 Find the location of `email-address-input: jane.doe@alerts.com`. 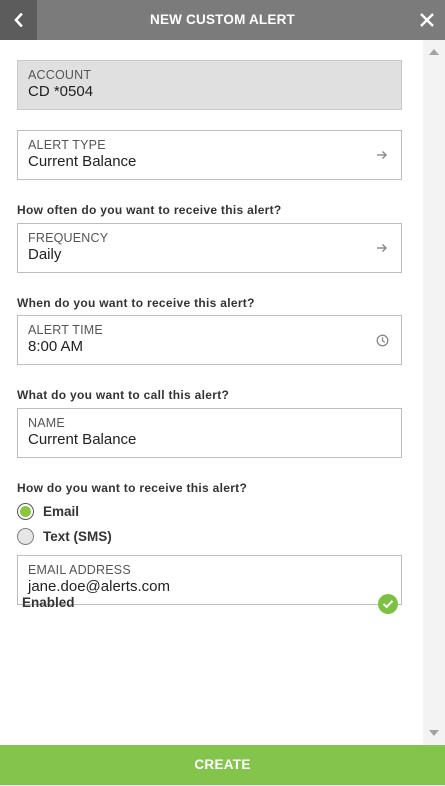

email-address-input: jane.doe@alerts.com is located at coordinates (99, 586).